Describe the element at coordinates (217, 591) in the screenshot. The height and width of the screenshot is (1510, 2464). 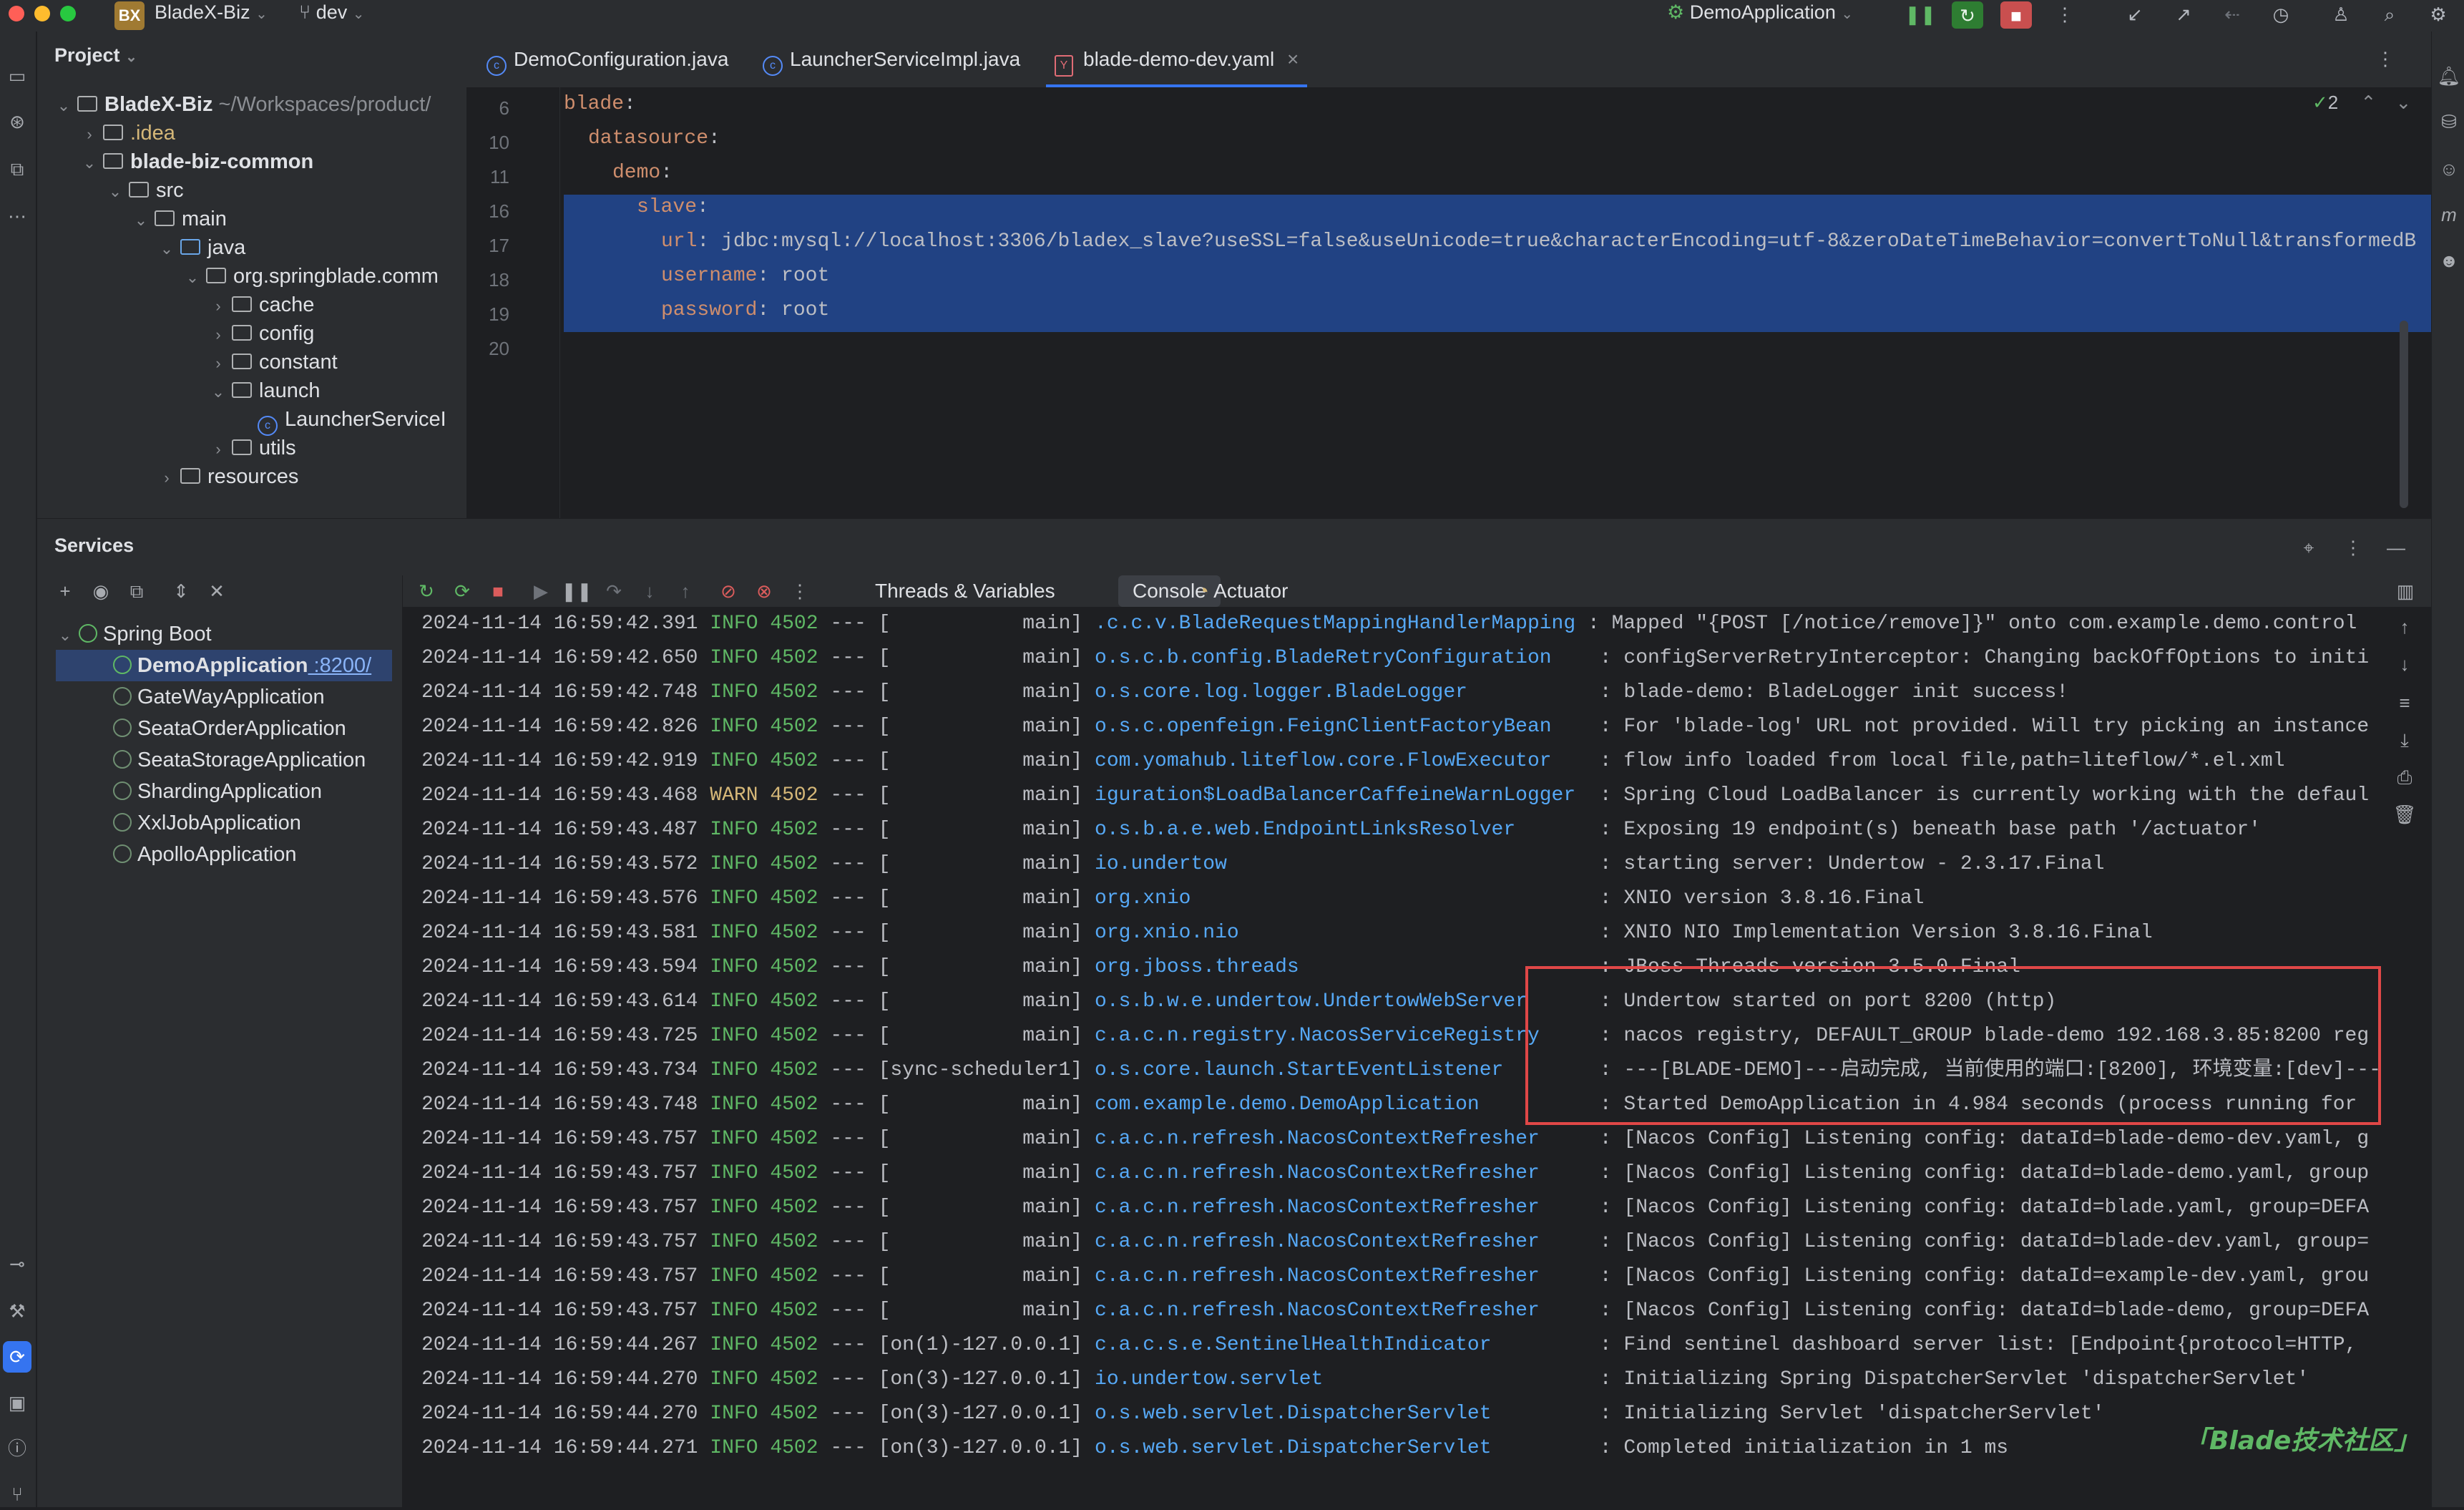
I see `collapse-all-icon: ✕` at that location.